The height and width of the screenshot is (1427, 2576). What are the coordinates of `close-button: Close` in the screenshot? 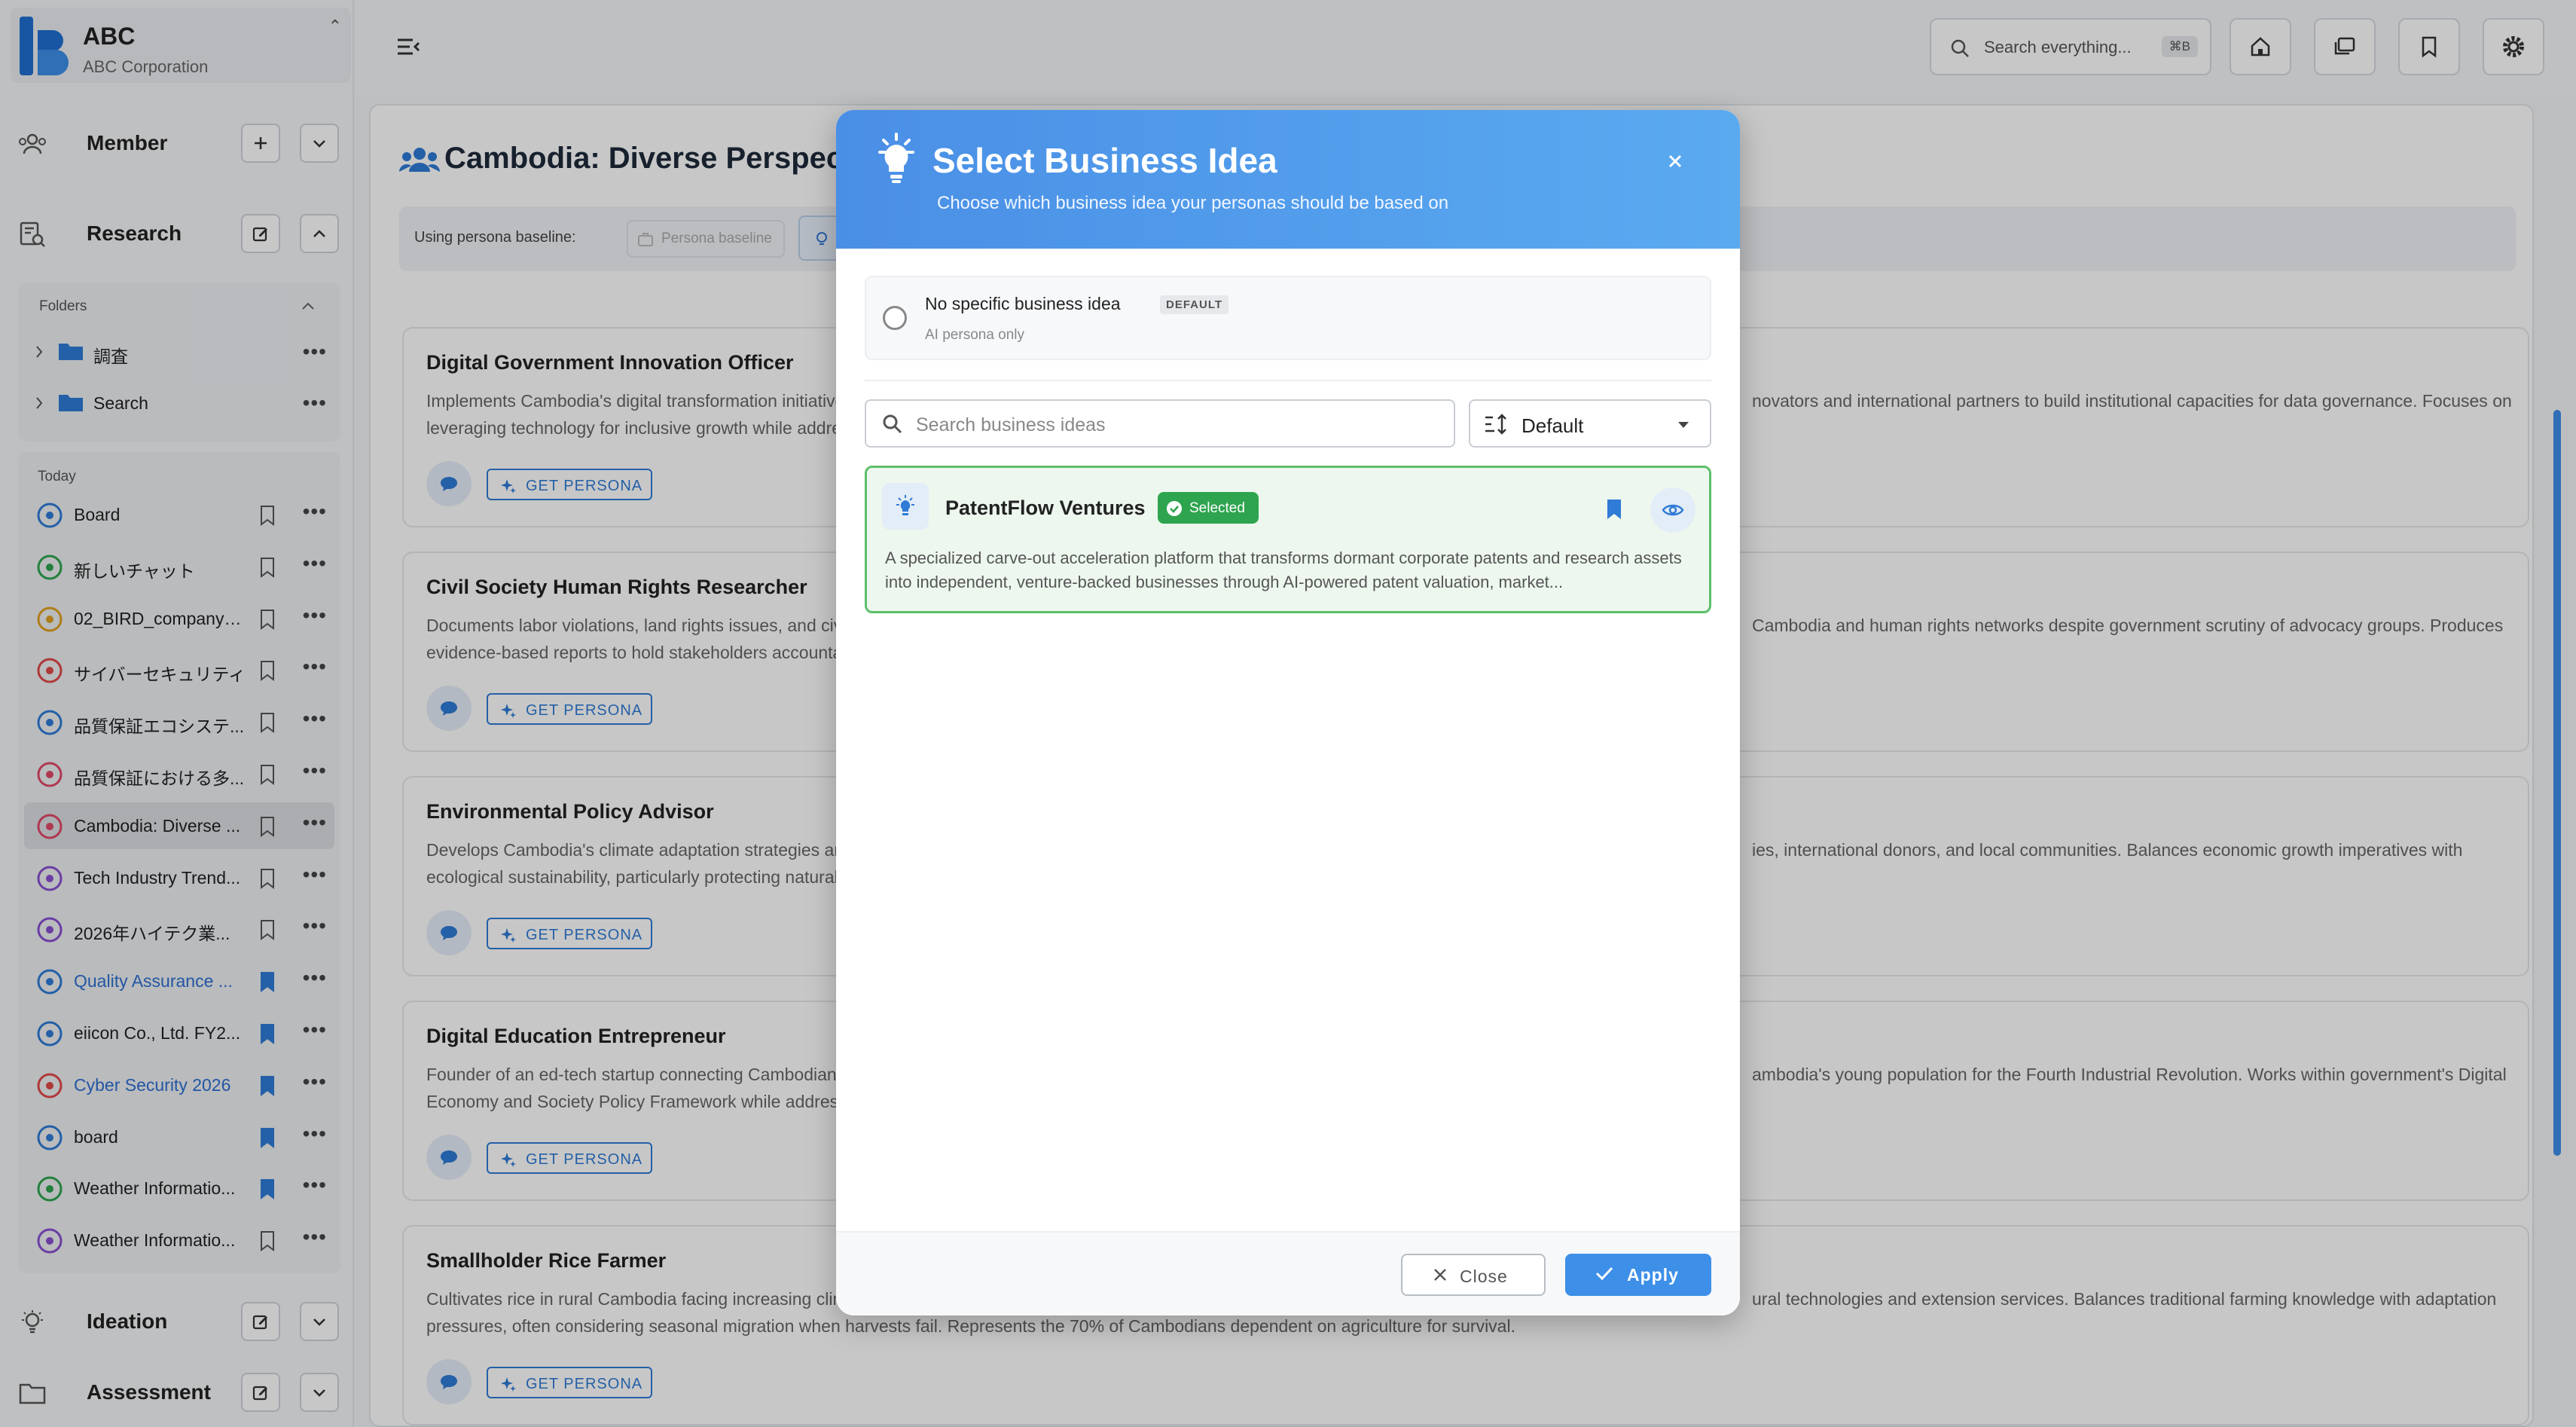 It's located at (1474, 1275).